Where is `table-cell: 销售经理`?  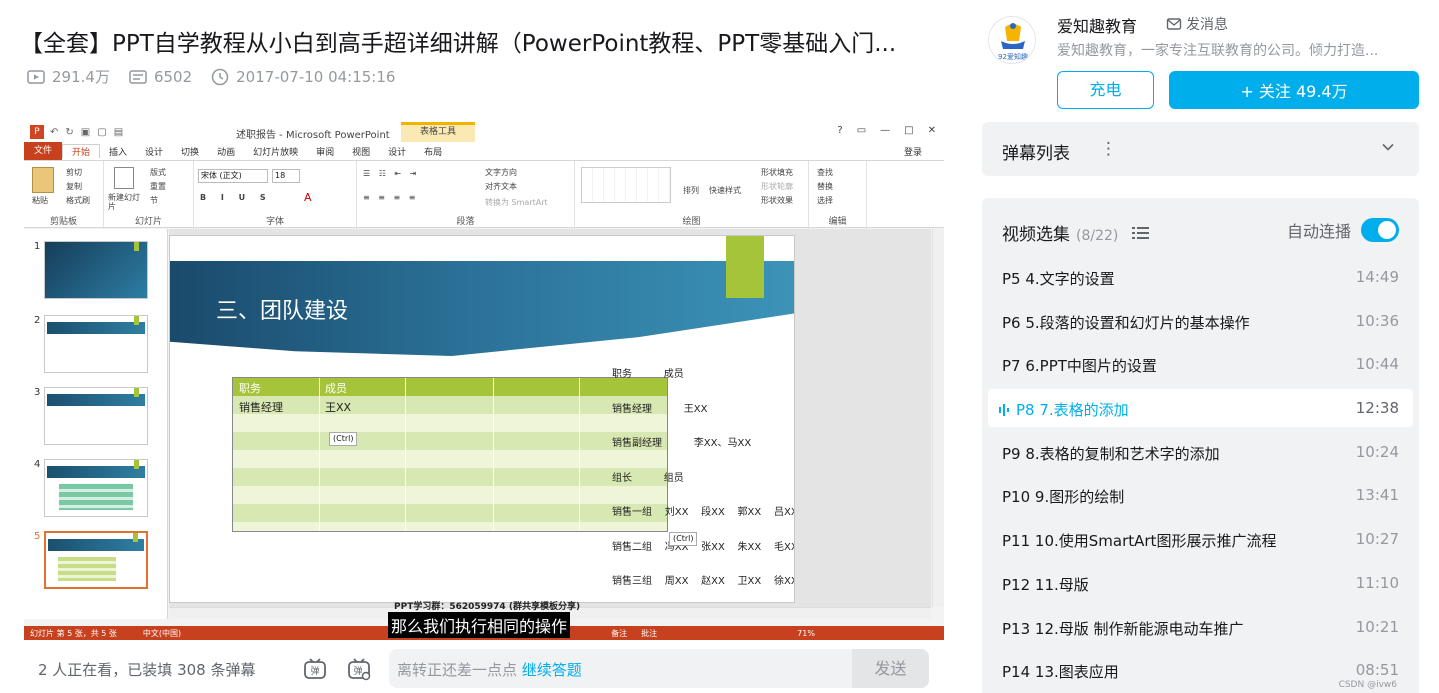
table-cell: 销售经理 is located at coordinates (261, 407).